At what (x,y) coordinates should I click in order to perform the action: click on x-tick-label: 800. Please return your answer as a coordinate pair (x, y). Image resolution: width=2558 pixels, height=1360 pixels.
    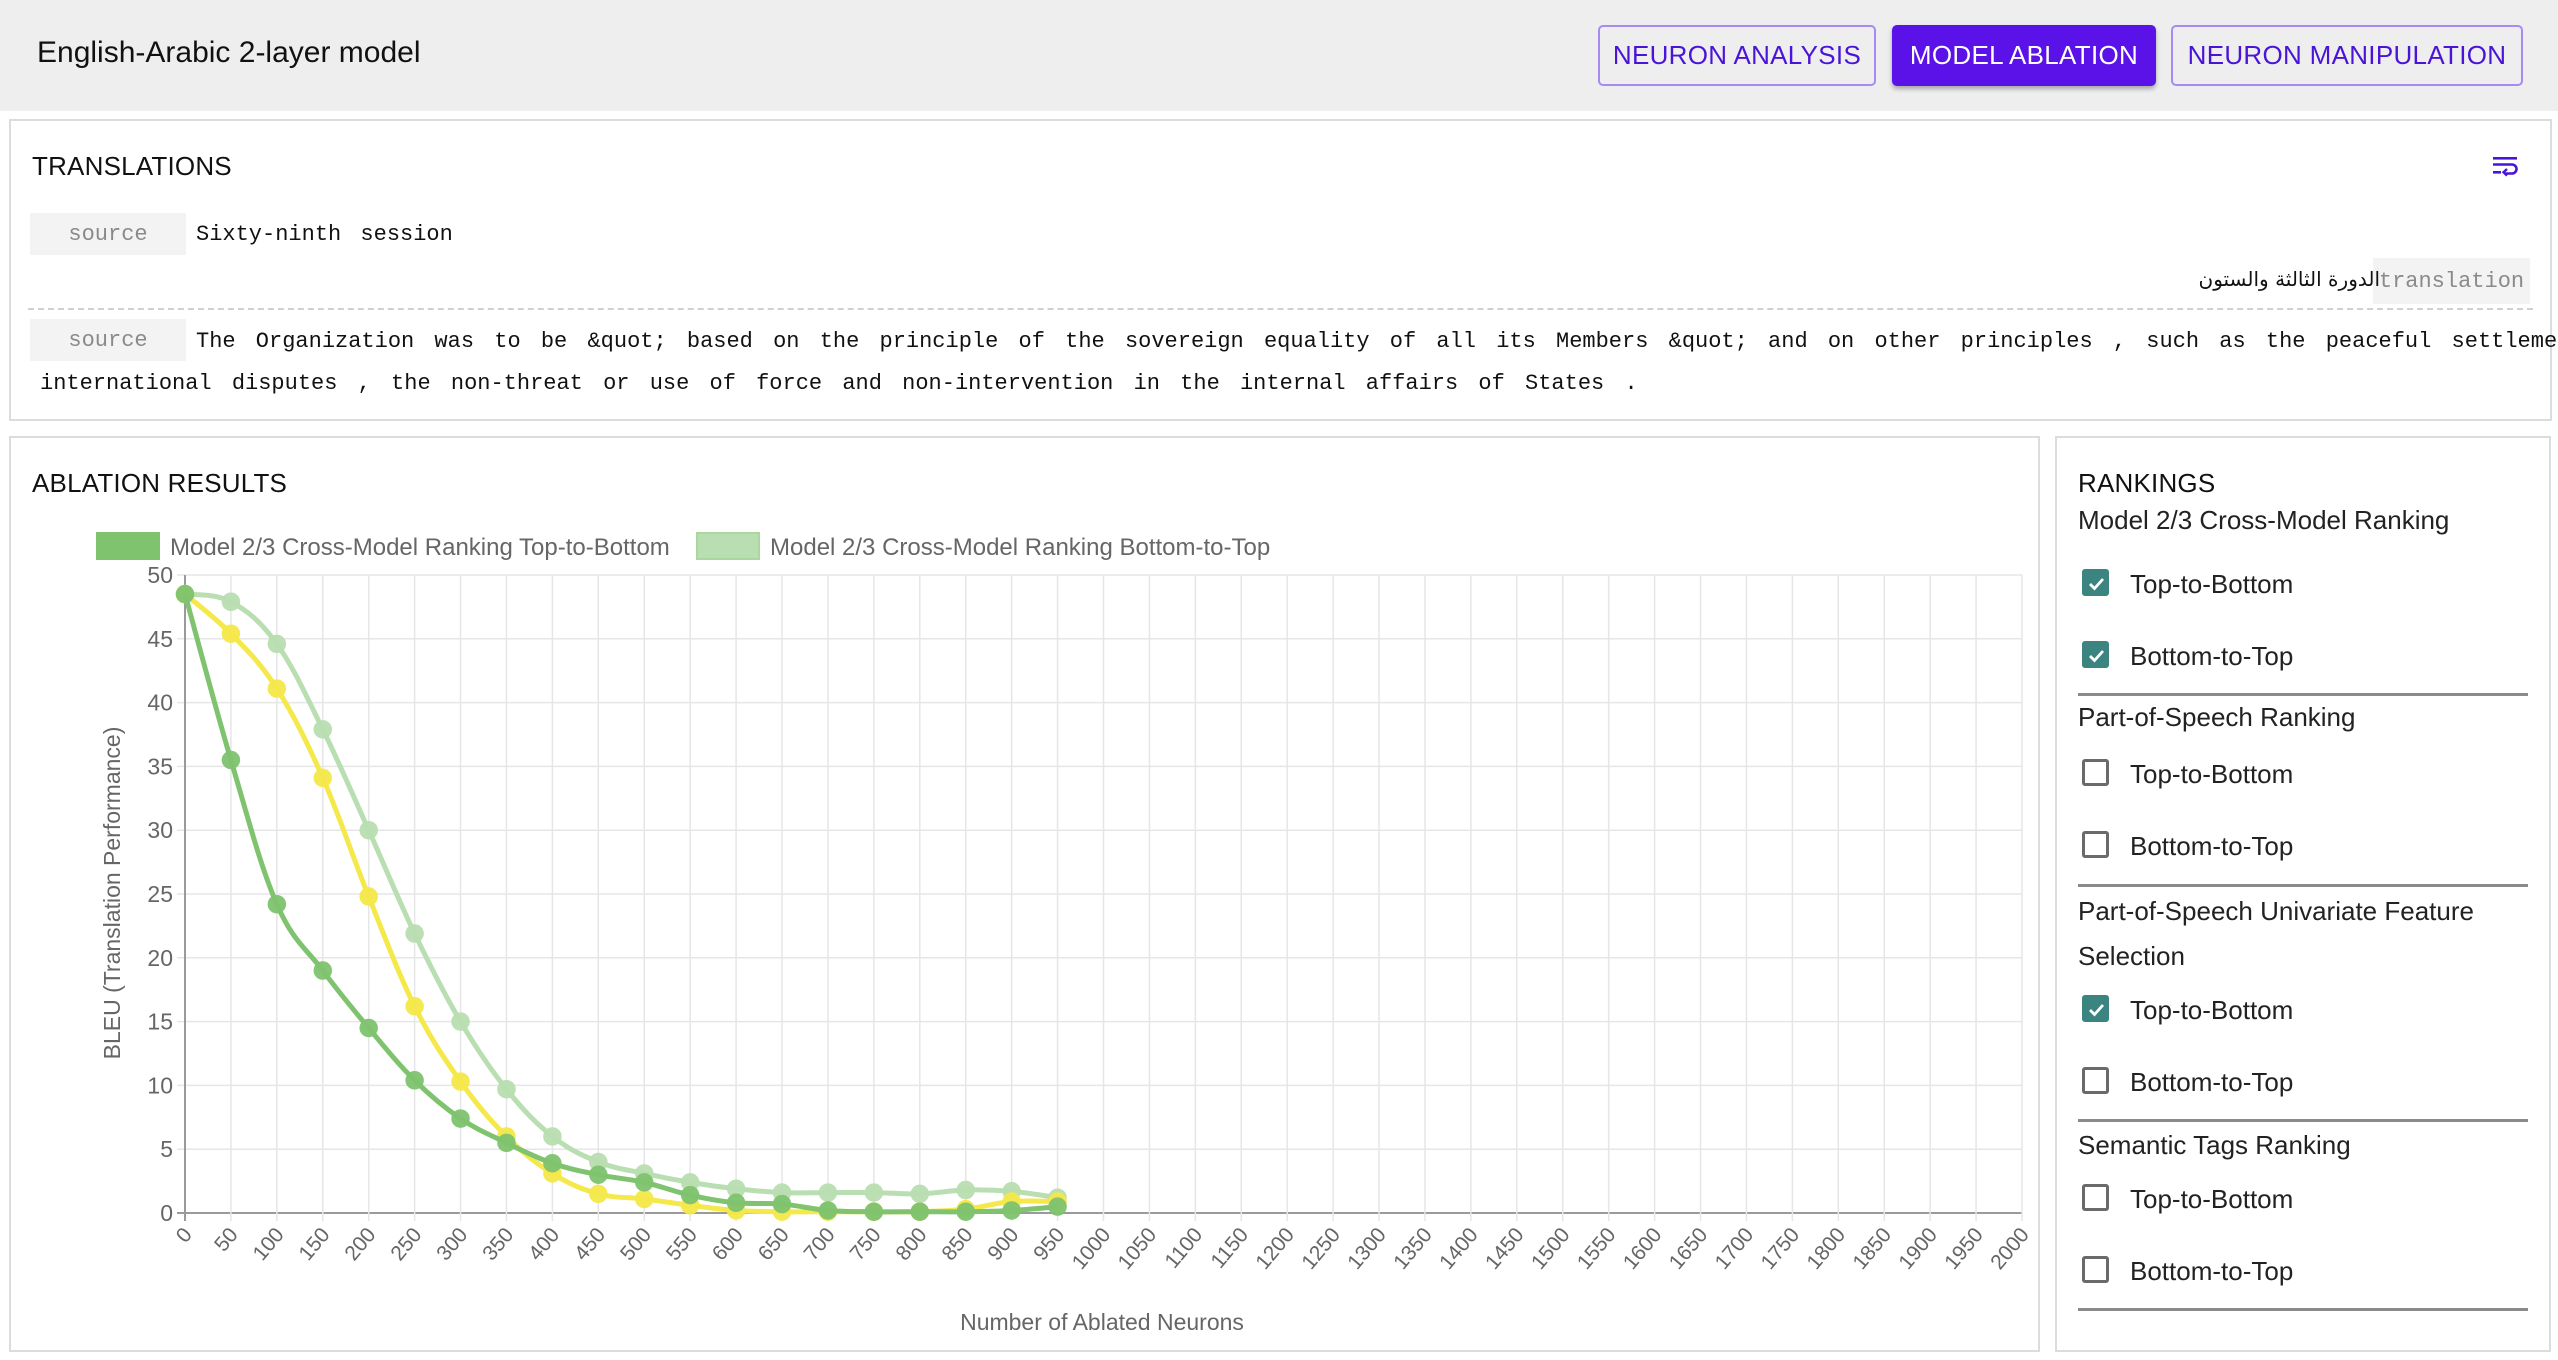
    Looking at the image, I should click on (911, 1244).